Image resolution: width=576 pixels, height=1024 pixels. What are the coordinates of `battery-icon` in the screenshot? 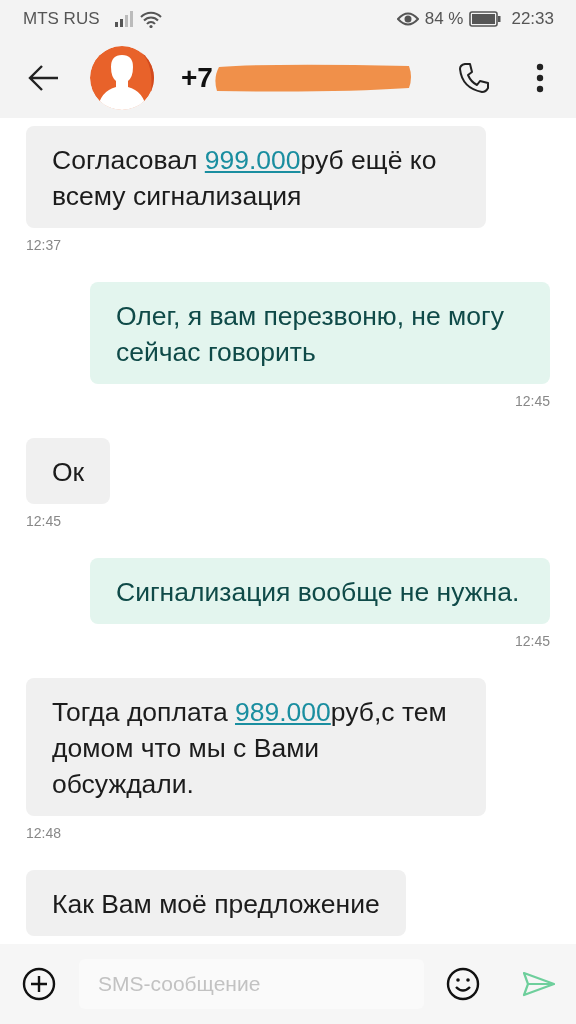 It's located at (485, 19).